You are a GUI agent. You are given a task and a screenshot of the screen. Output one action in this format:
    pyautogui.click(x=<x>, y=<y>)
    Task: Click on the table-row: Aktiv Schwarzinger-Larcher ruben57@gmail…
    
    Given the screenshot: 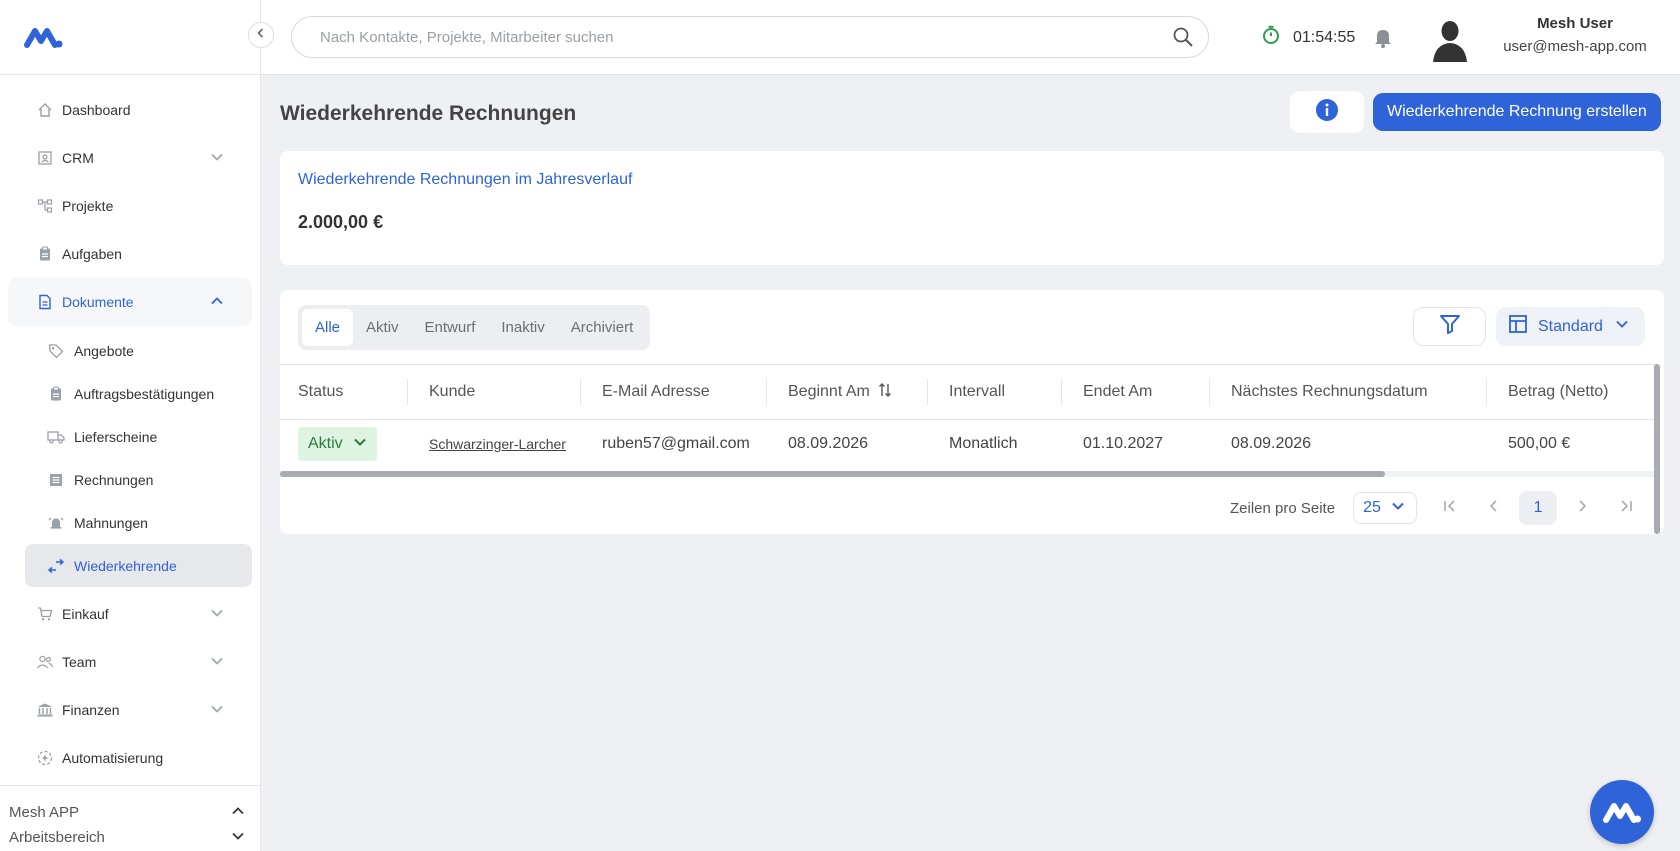 What is the action you would take?
    pyautogui.click(x=968, y=444)
    